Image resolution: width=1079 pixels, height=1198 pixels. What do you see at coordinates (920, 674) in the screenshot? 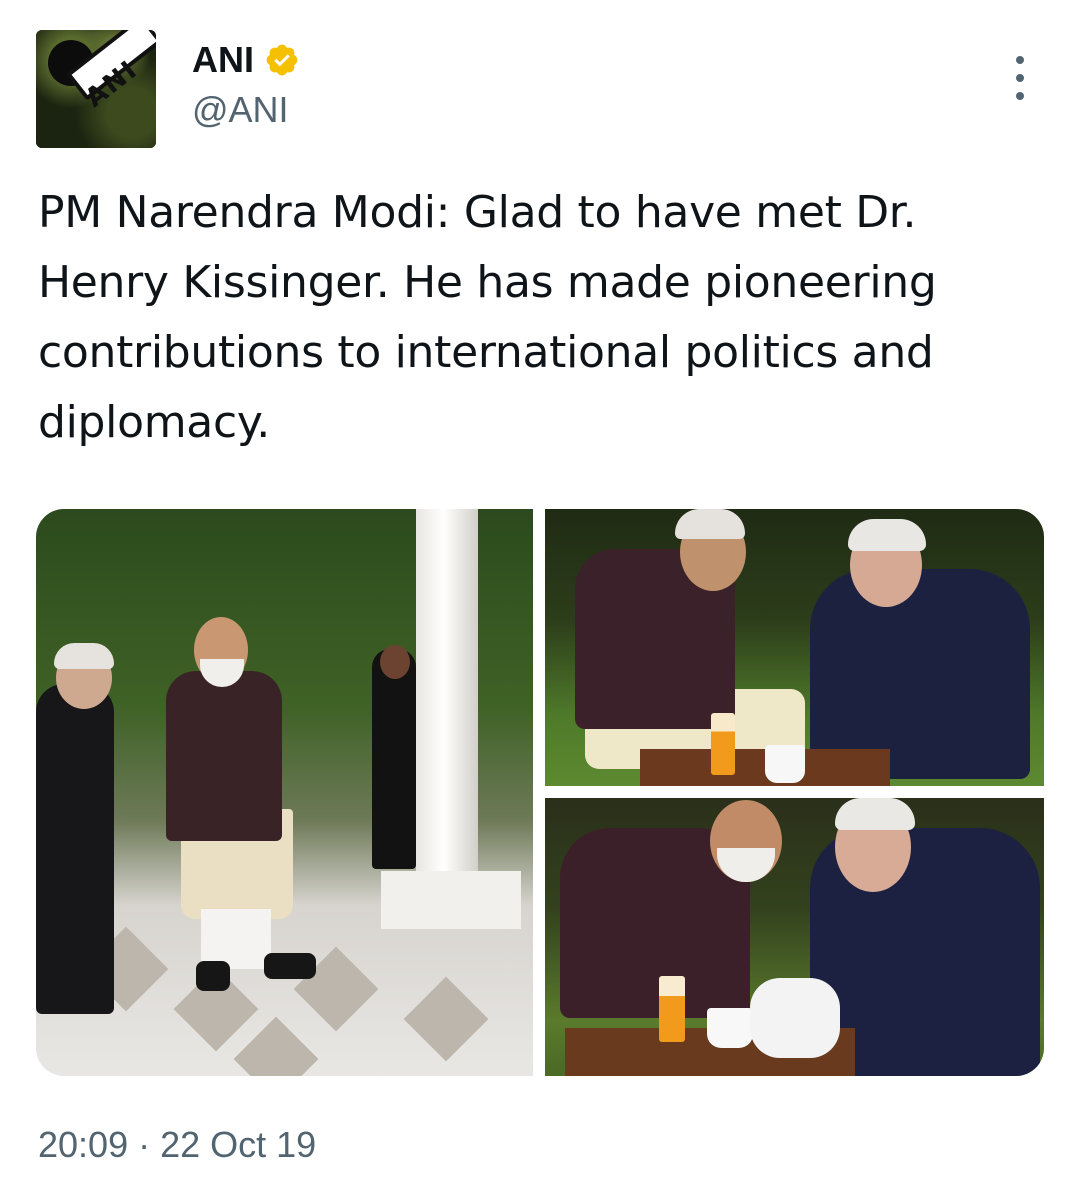
I see `photo-person-kissinger-suit` at bounding box center [920, 674].